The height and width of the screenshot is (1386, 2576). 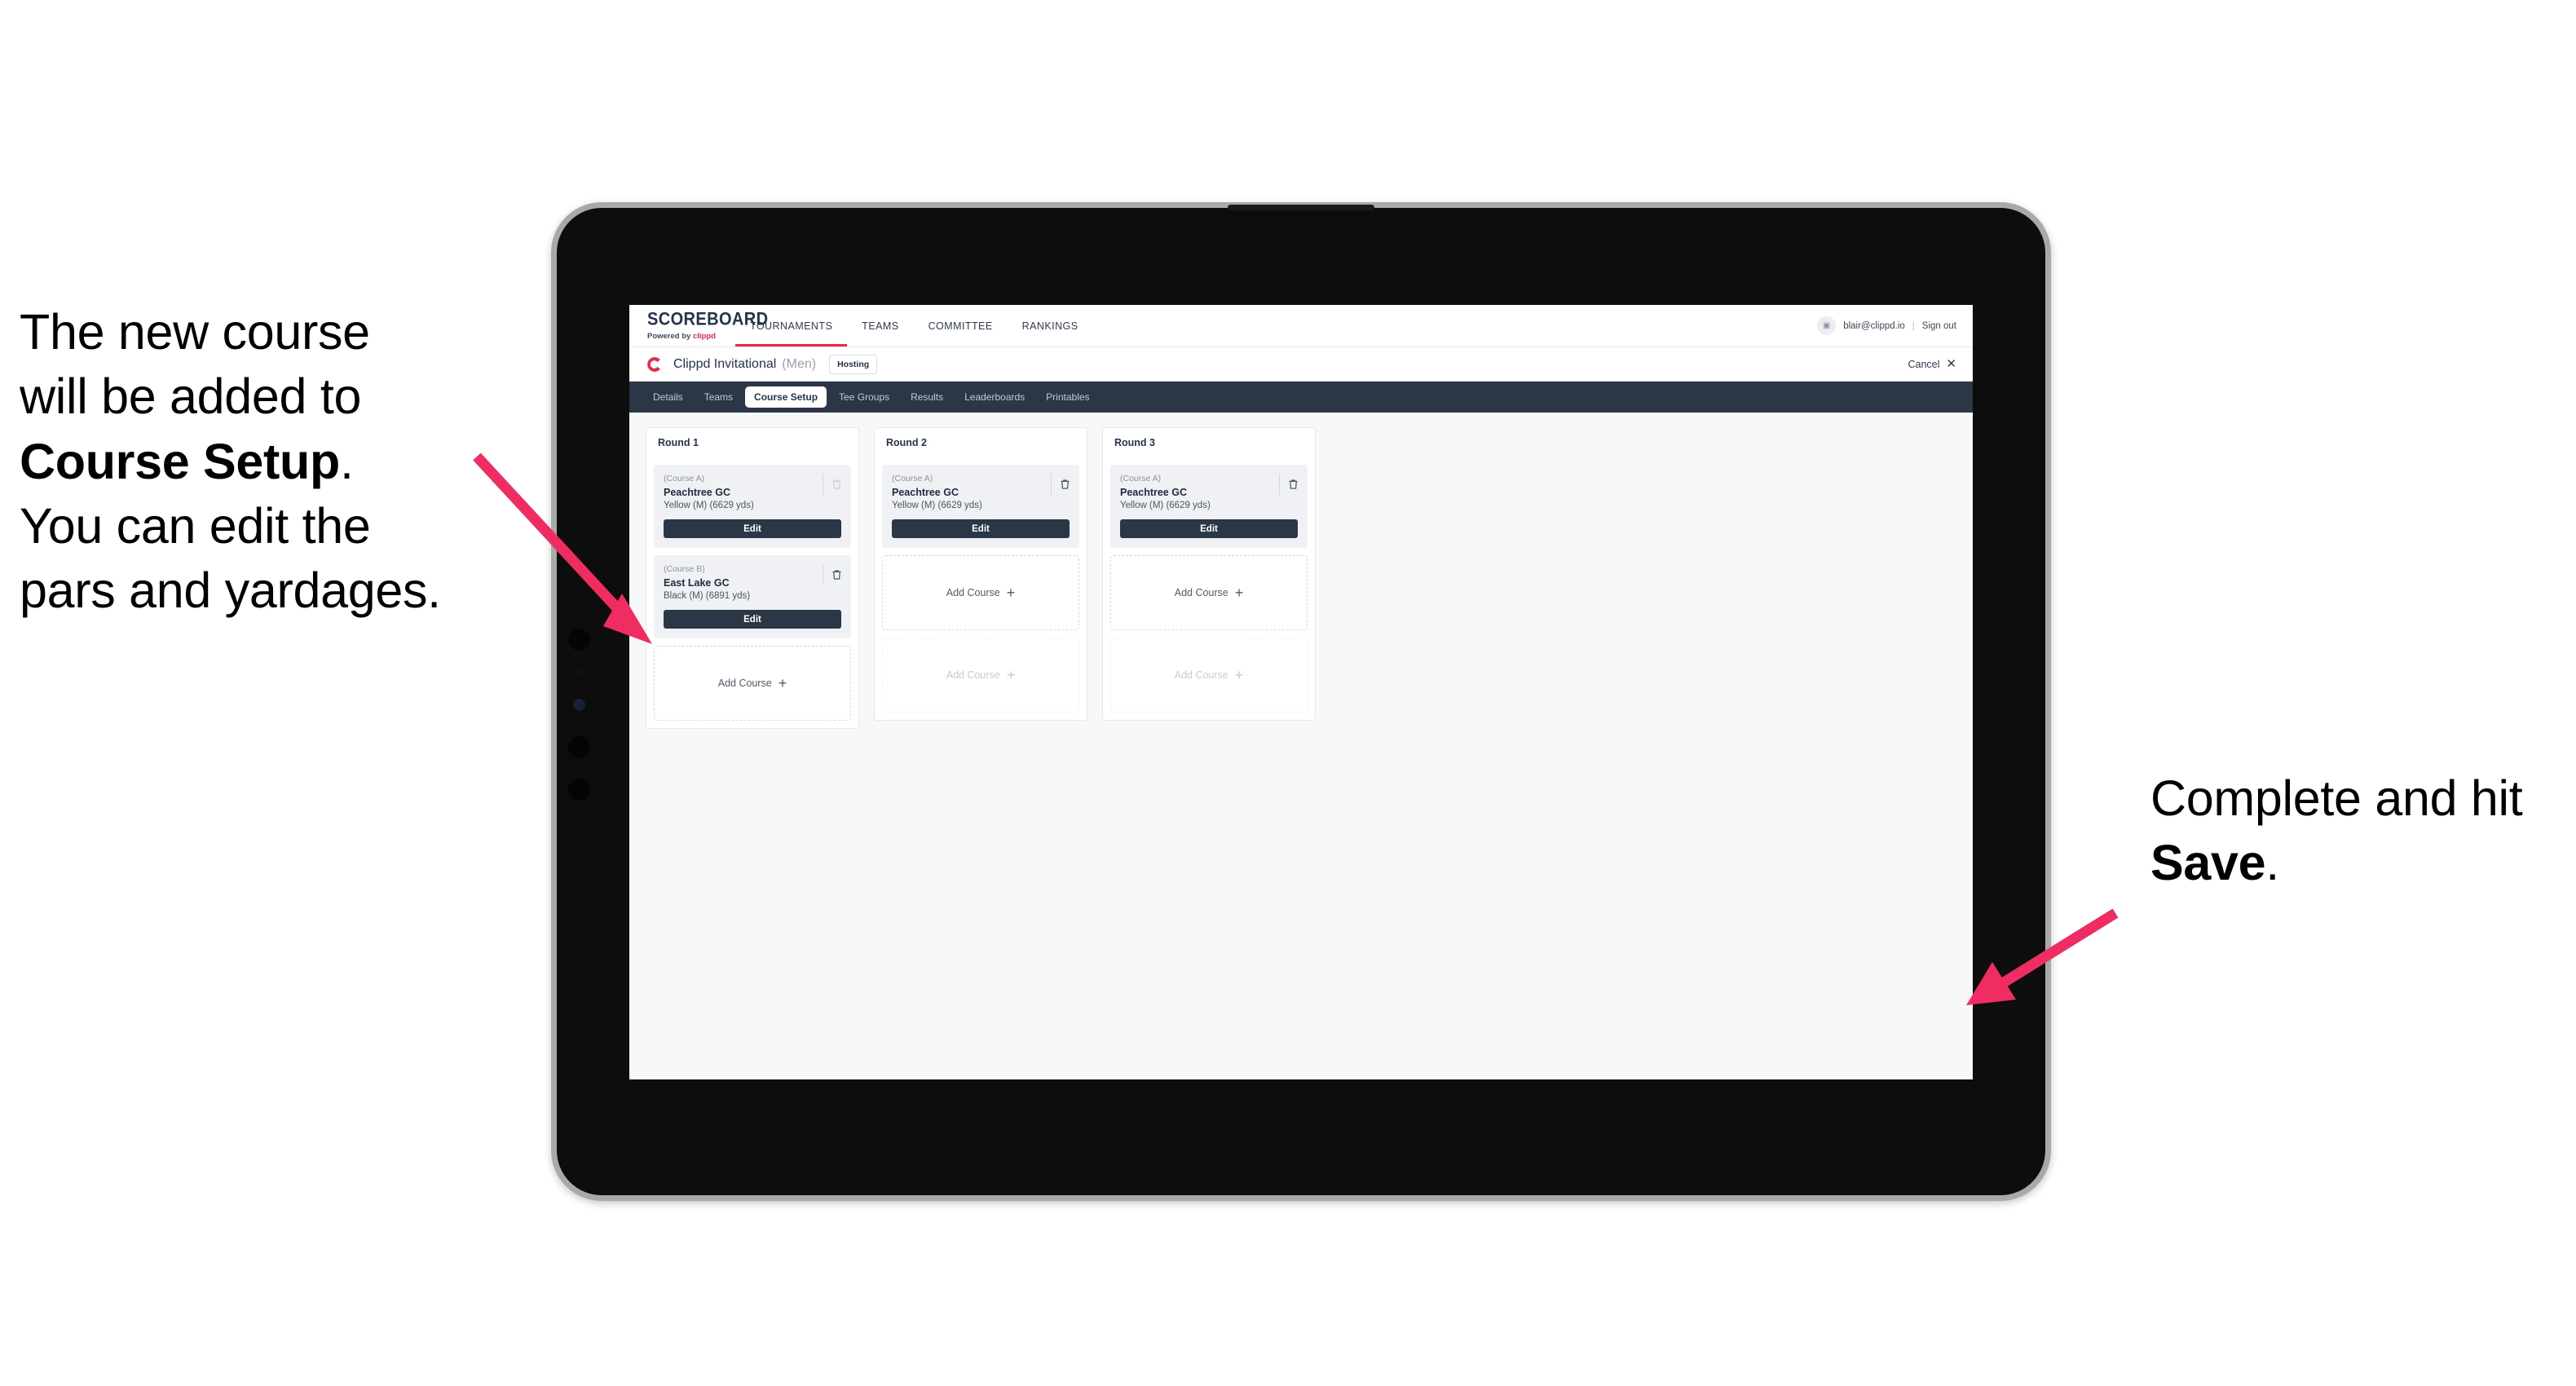 What do you see at coordinates (2208, 863) in the screenshot?
I see `annotation-right-bold-1: Save` at bounding box center [2208, 863].